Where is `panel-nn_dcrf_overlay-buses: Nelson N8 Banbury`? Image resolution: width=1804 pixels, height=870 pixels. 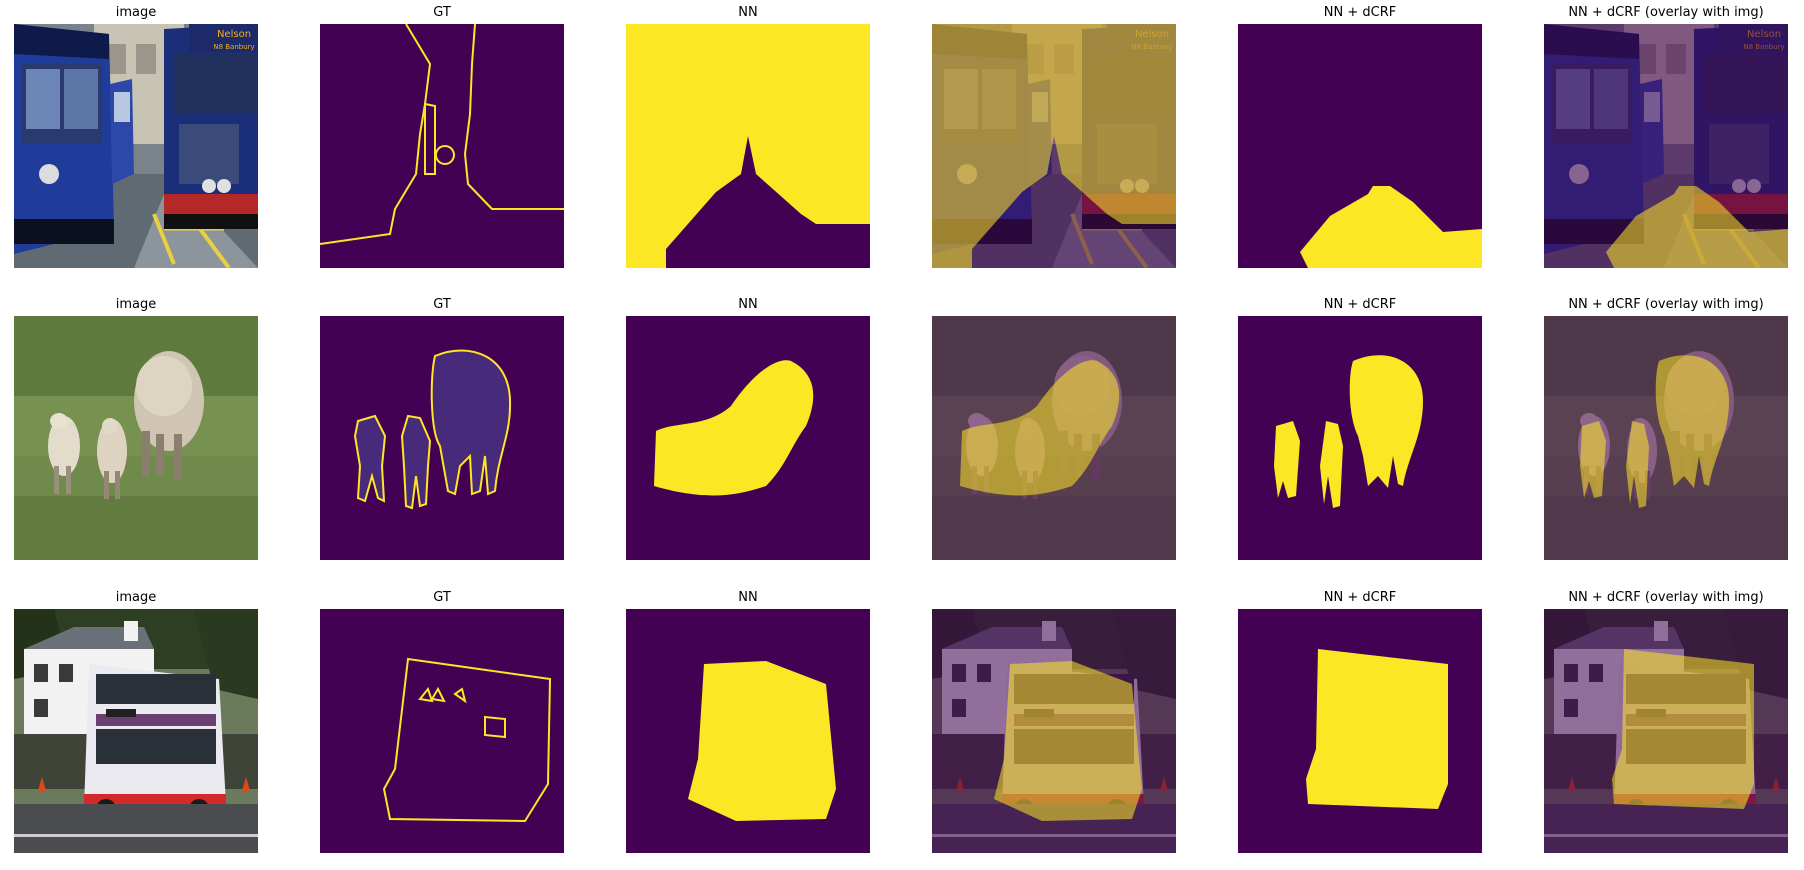 panel-nn_dcrf_overlay-buses: Nelson N8 Banbury is located at coordinates (1666, 146).